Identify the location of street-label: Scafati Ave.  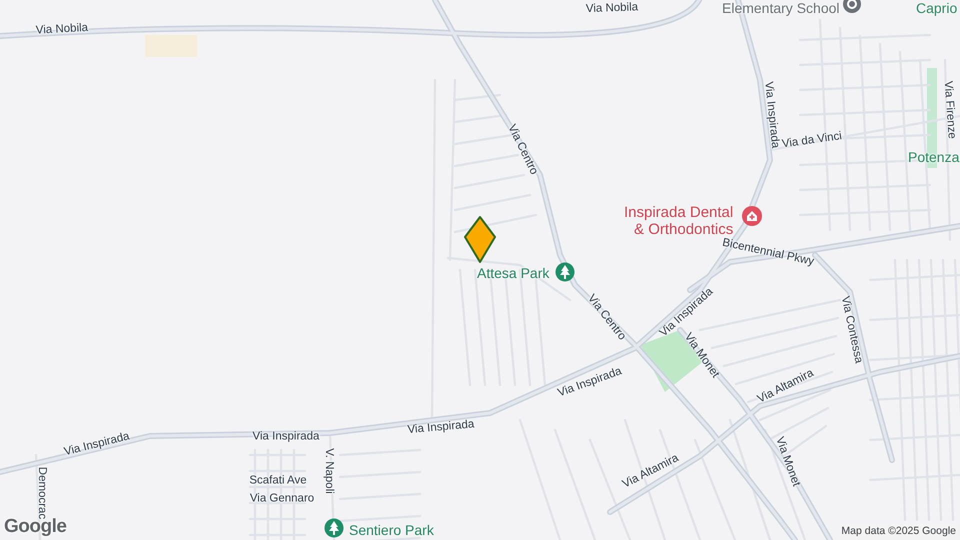
(278, 481).